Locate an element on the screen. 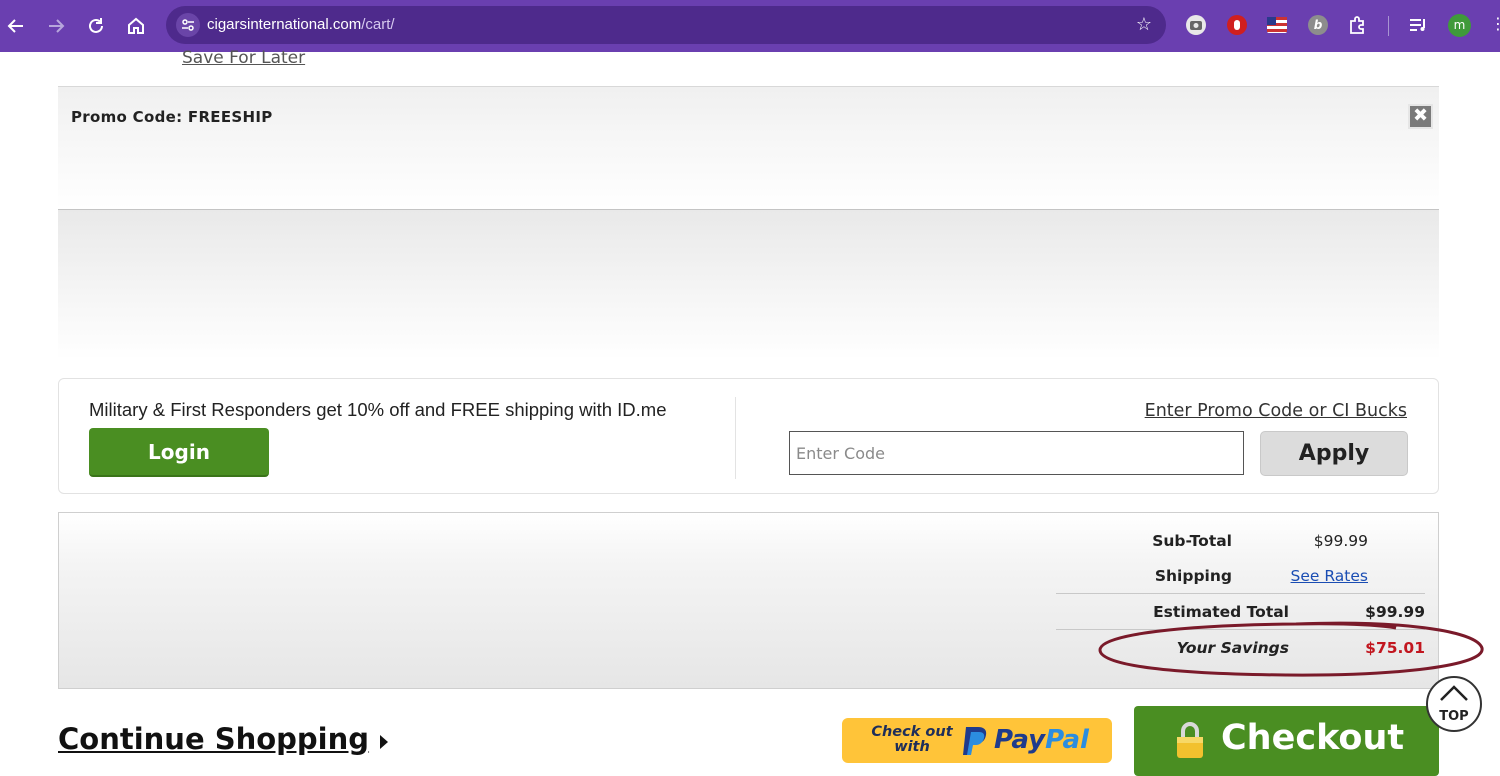 Image resolution: width=1500 pixels, height=776 pixels. promo-code-banner: Promo Code: FREESHIP is located at coordinates (748, 148).